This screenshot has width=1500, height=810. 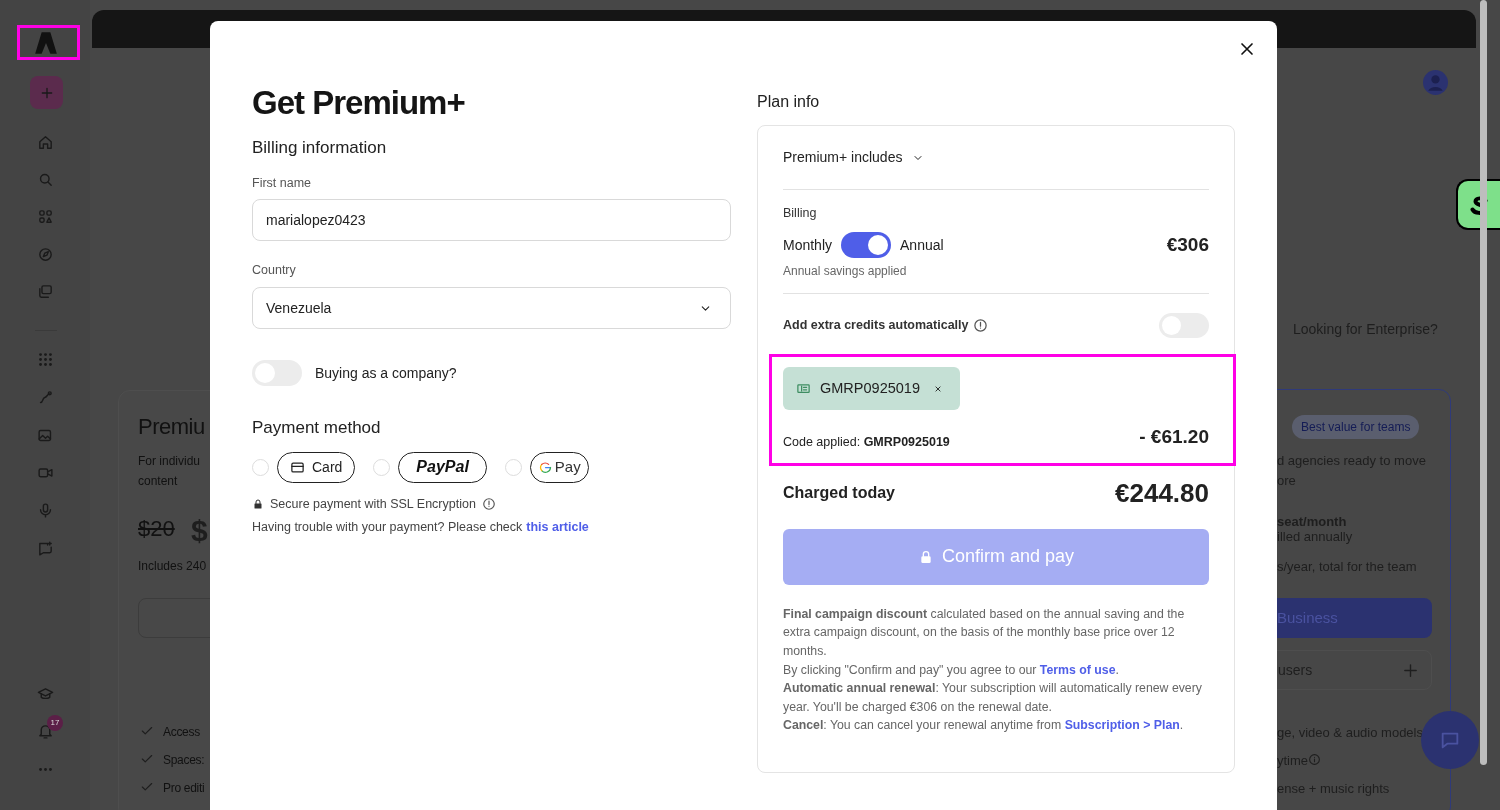 What do you see at coordinates (158, 481) in the screenshot?
I see `plan-description: content` at bounding box center [158, 481].